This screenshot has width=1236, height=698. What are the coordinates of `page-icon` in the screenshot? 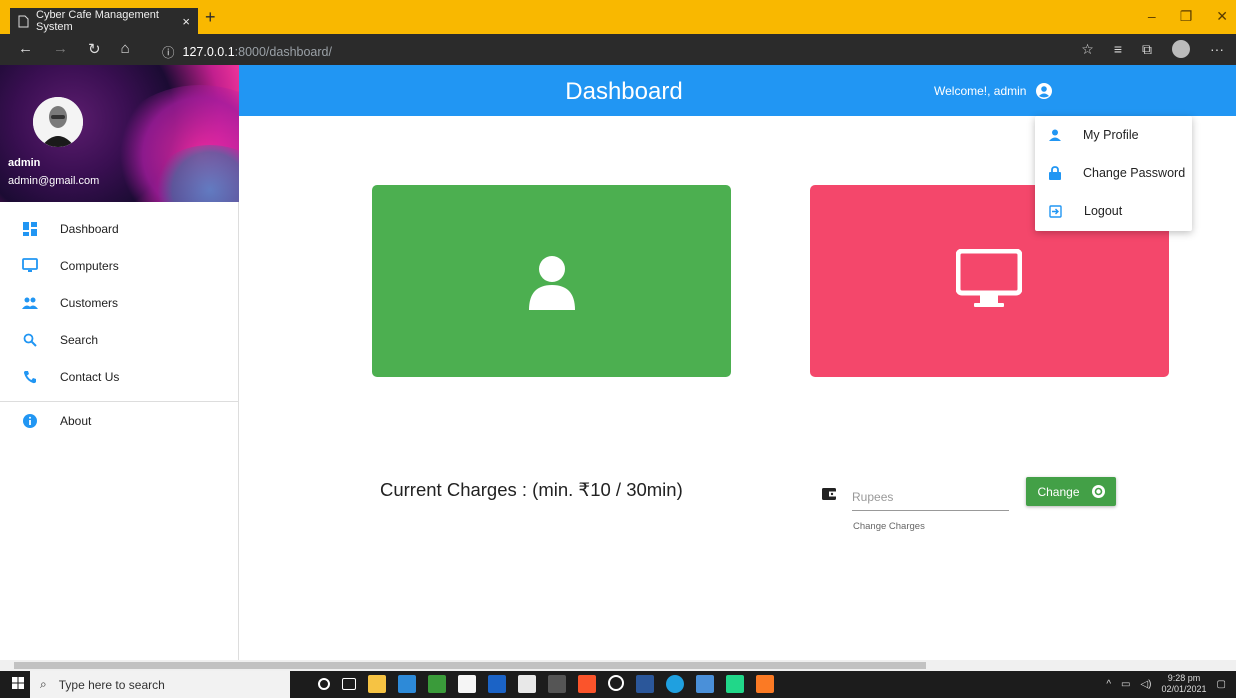 It's located at (23, 21).